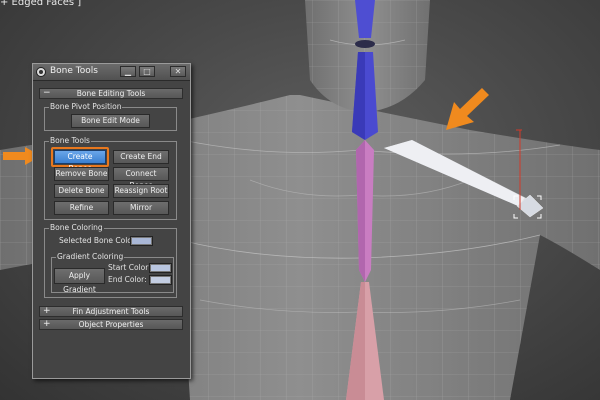  What do you see at coordinates (141, 178) in the screenshot?
I see `connect-bones-button: Connect Bones` at bounding box center [141, 178].